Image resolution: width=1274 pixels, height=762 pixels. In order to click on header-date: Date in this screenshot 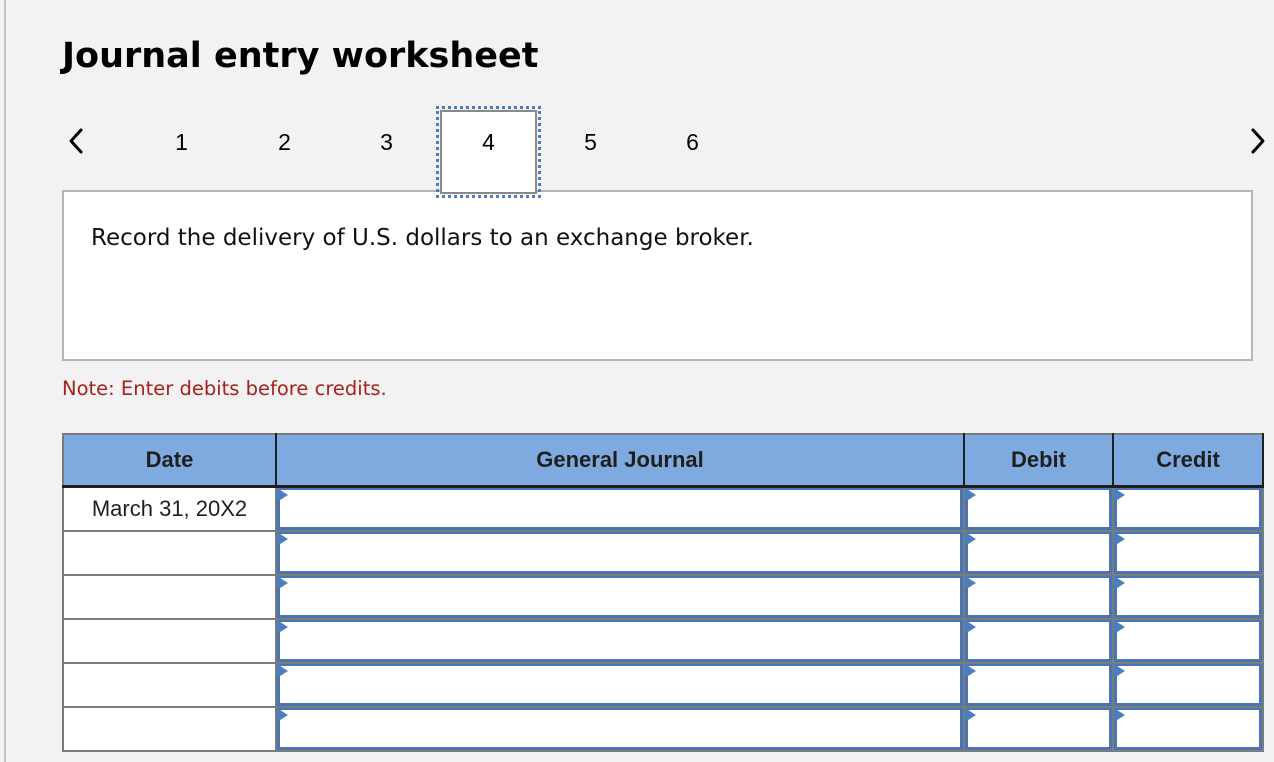, I will do `click(169, 460)`.